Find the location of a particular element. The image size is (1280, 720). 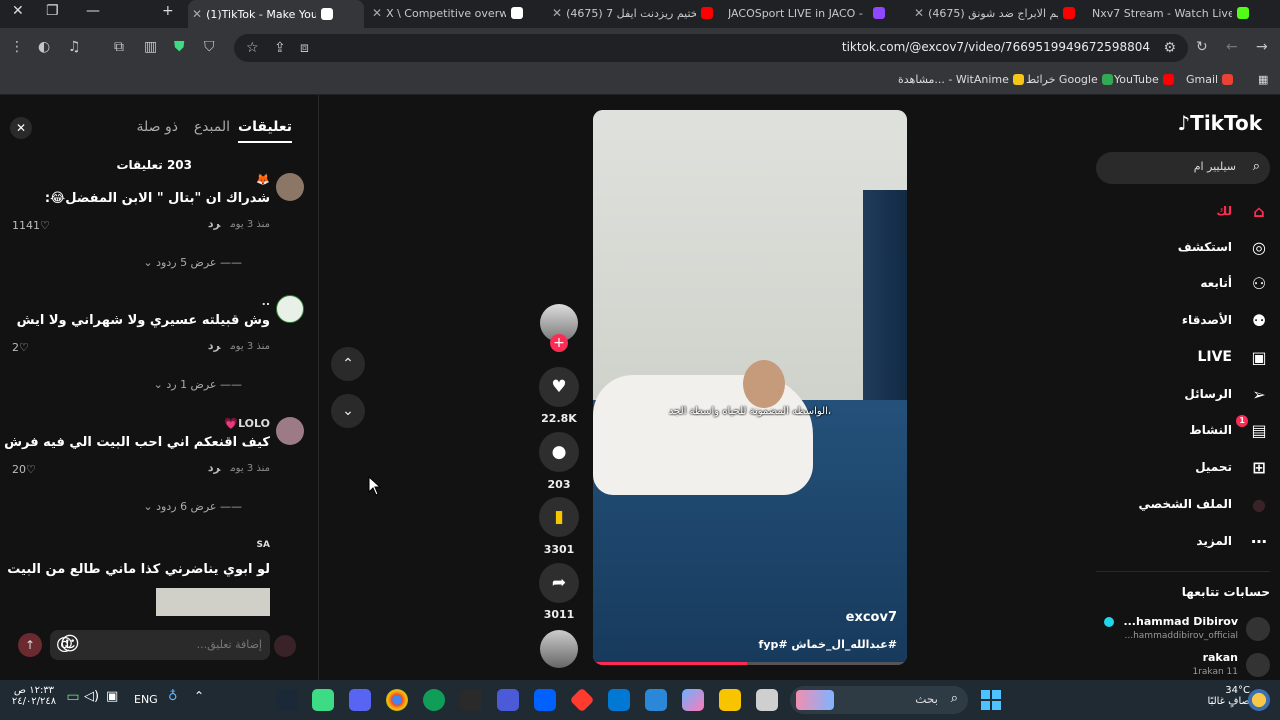

send-comment-button: ↑ is located at coordinates (30, 645).